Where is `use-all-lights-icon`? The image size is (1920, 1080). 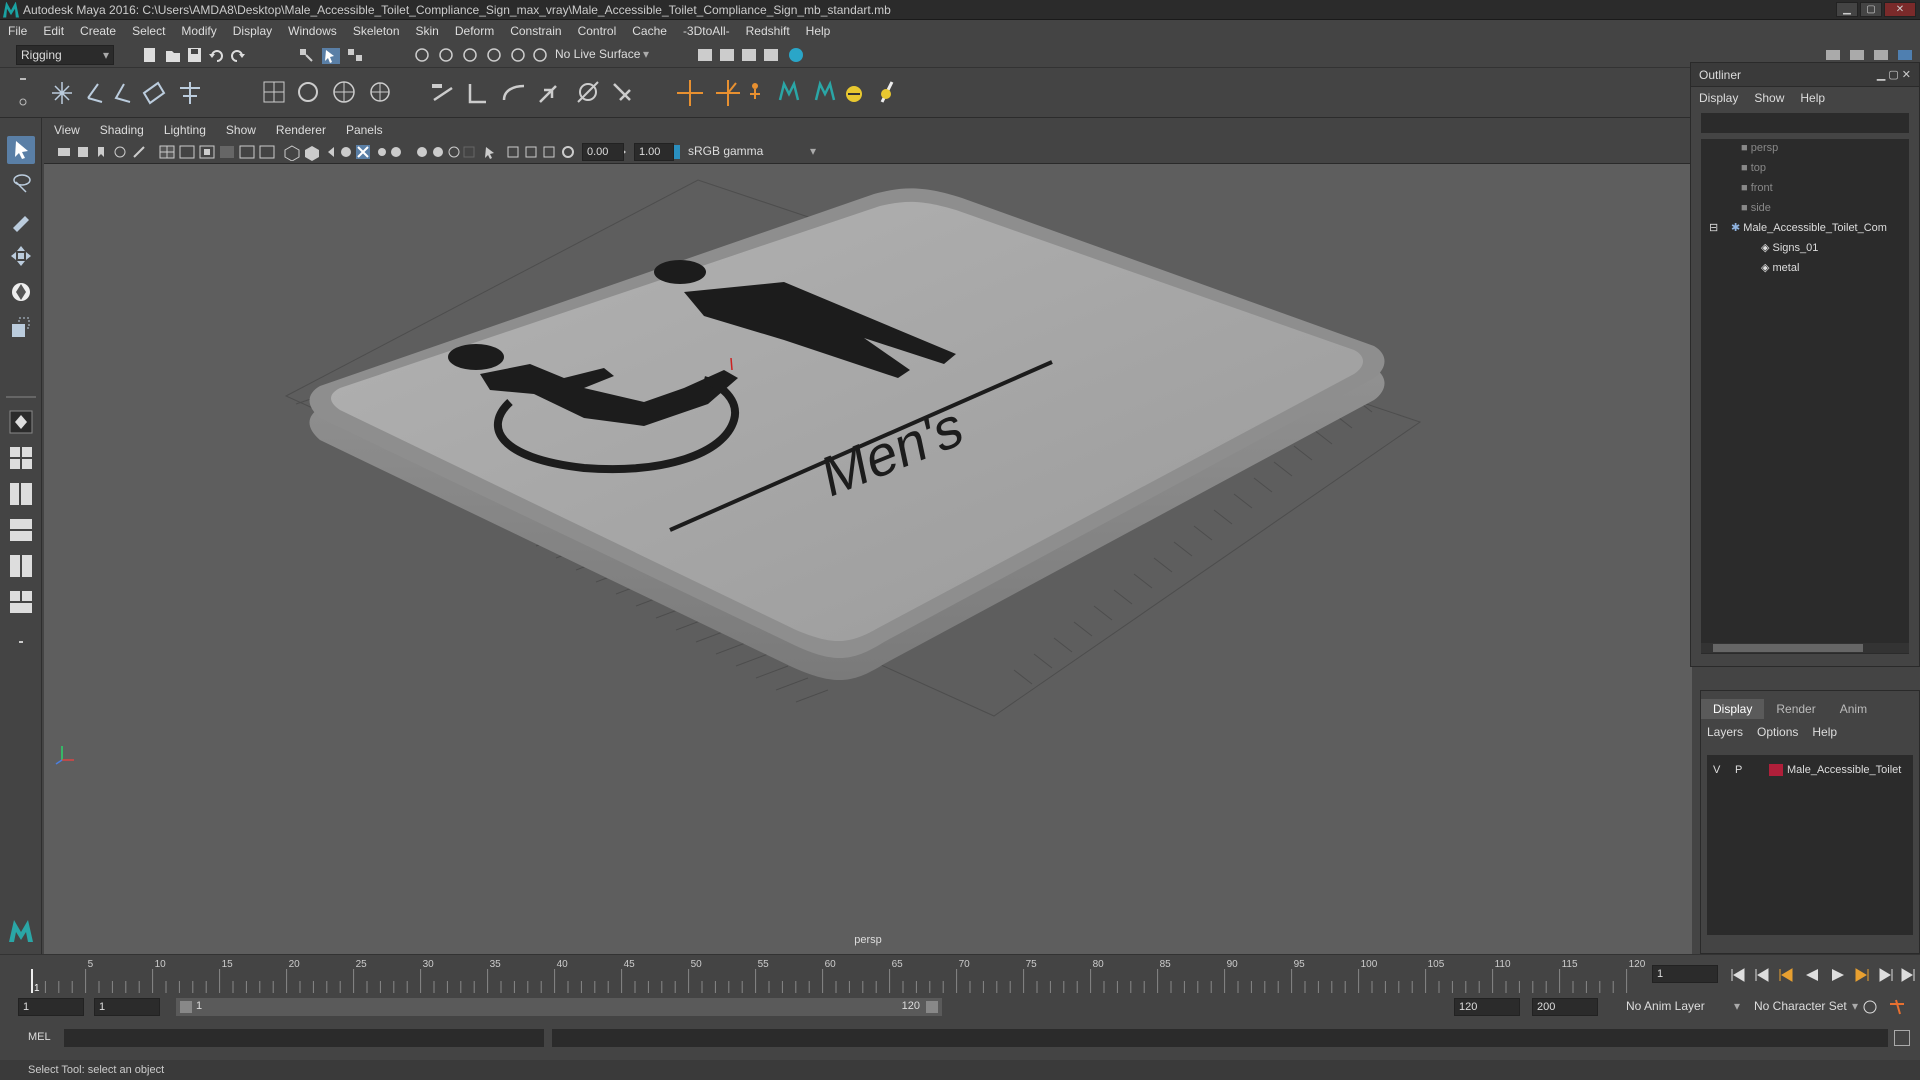
use-all-lights-icon is located at coordinates (382, 152).